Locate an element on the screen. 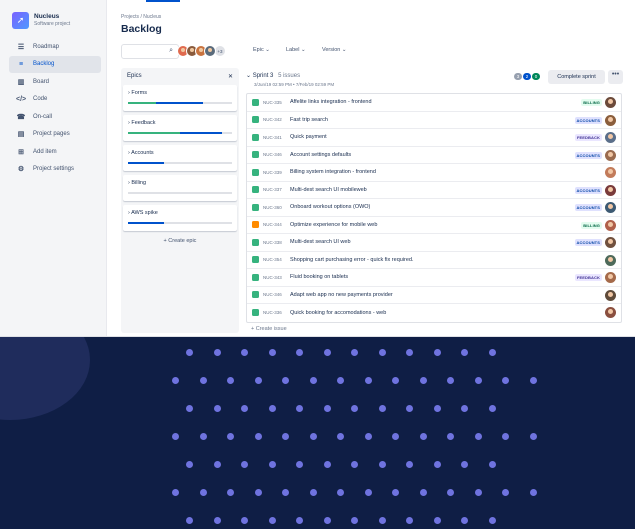 This screenshot has width=635, height=529. epic-progress-bar is located at coordinates (180, 163).